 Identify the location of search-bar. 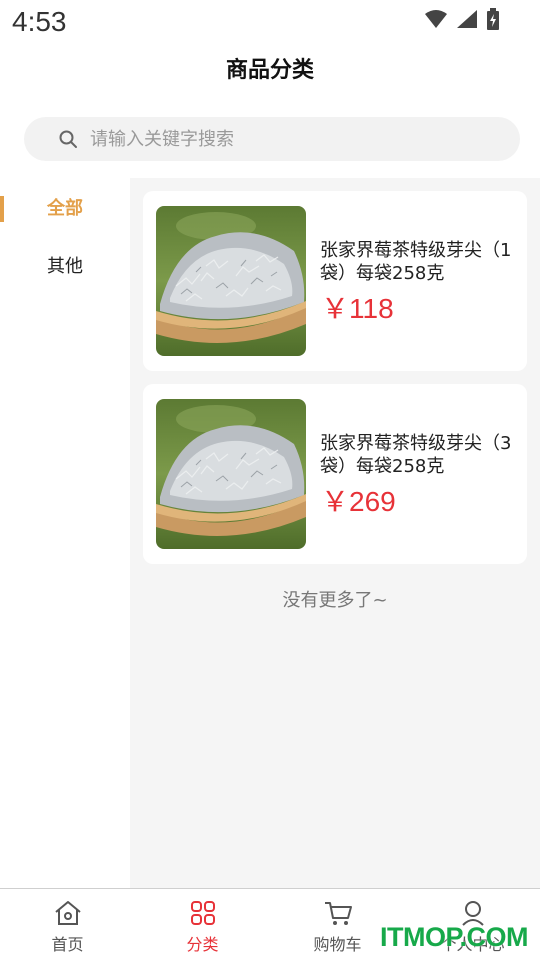
(272, 139).